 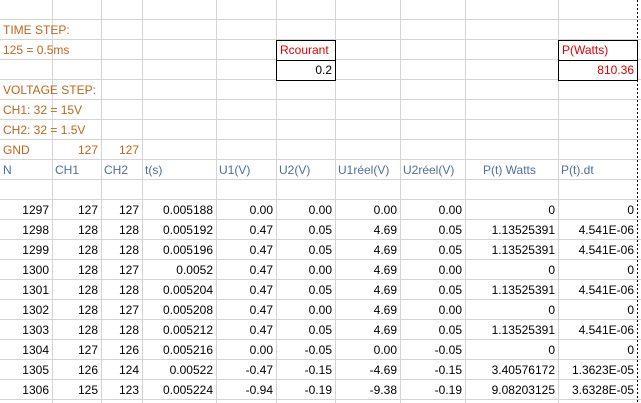 What do you see at coordinates (305, 390) in the screenshot?
I see `cell-u2: -0.19` at bounding box center [305, 390].